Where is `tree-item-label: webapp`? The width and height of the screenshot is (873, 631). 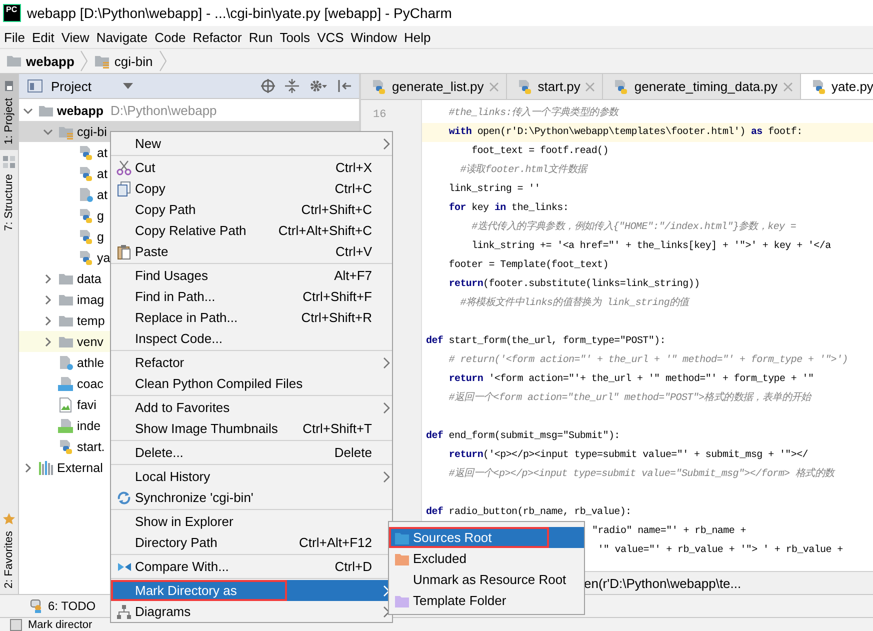
tree-item-label: webapp is located at coordinates (80, 111).